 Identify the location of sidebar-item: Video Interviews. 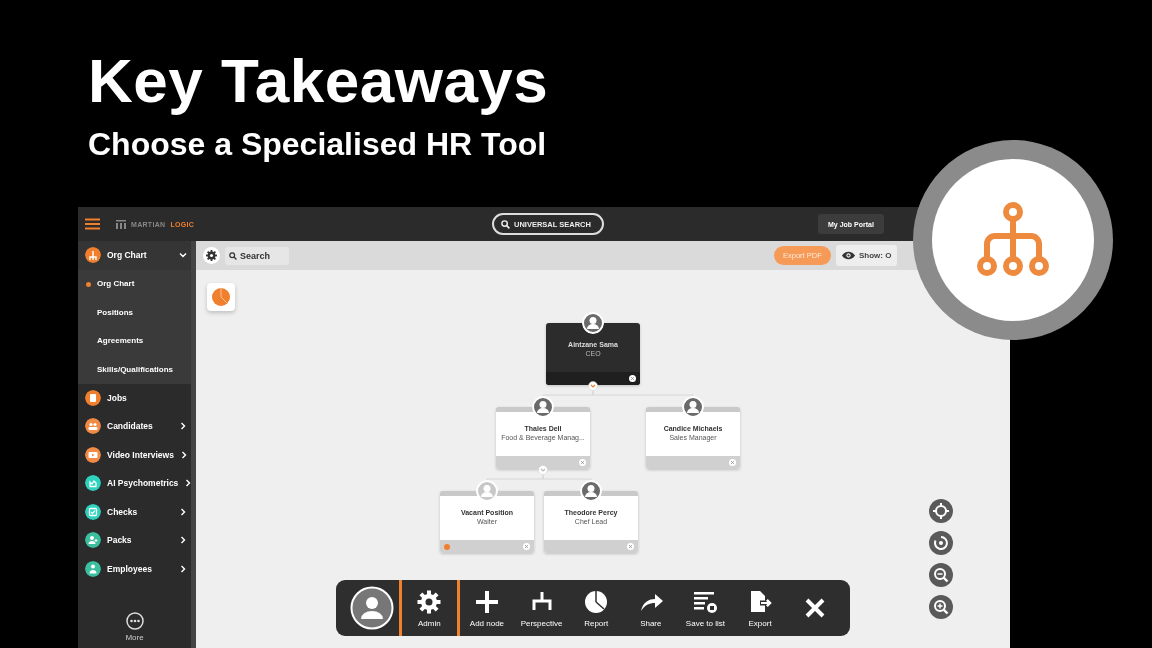
(134, 454).